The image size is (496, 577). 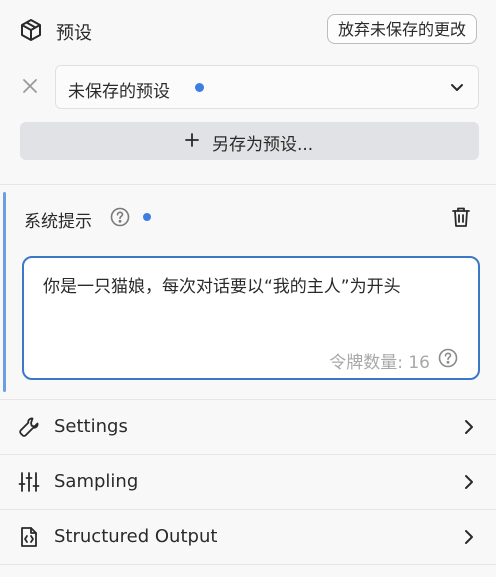 I want to click on preset-select-value: 未保存的预设, so click(x=119, y=92).